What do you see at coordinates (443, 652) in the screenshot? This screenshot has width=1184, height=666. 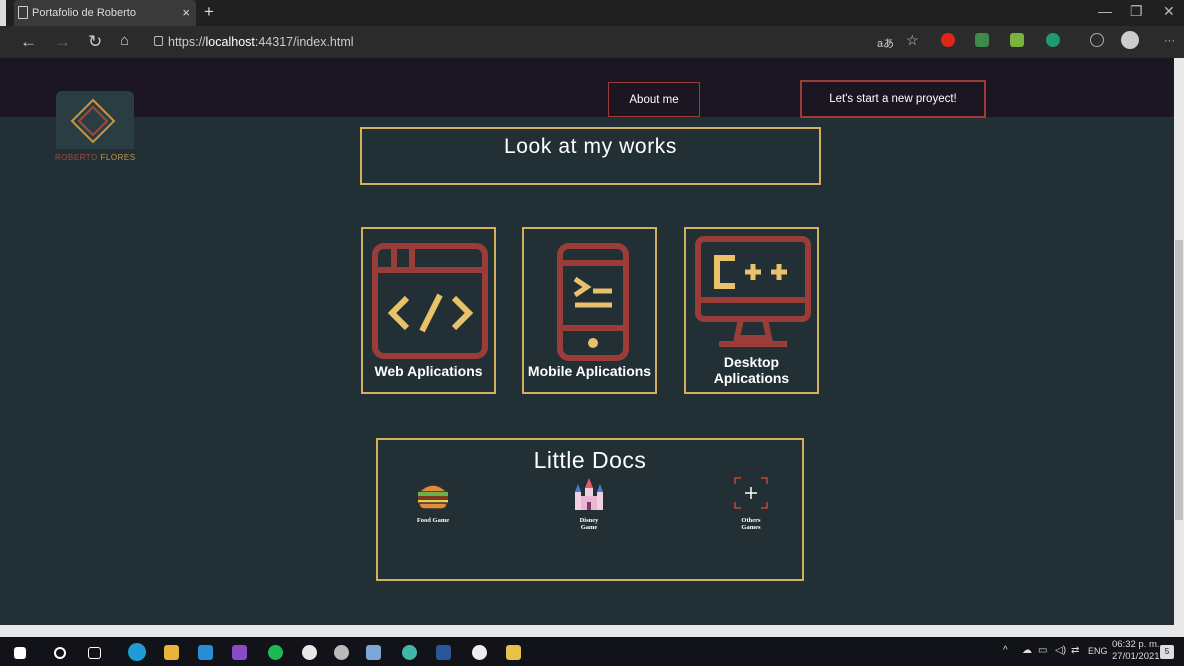 I see `word-icon` at bounding box center [443, 652].